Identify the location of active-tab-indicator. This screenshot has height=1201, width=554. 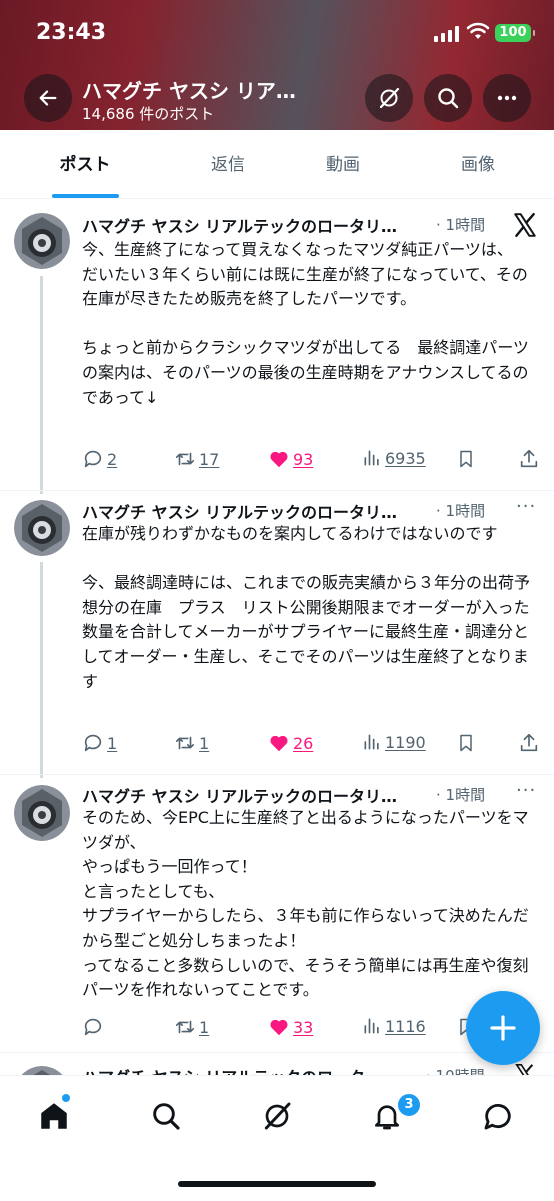
(85, 196).